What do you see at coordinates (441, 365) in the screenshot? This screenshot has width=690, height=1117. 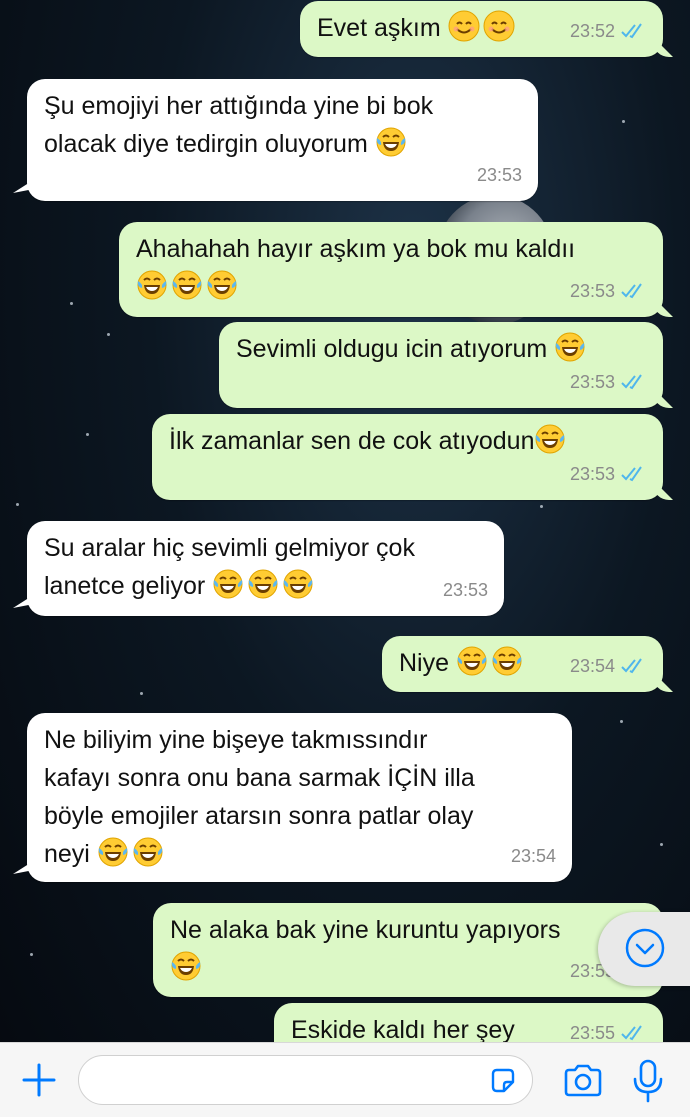 I see `message-bubble-outgoing: Sevimli oldugu icin atıyorum 23:53` at bounding box center [441, 365].